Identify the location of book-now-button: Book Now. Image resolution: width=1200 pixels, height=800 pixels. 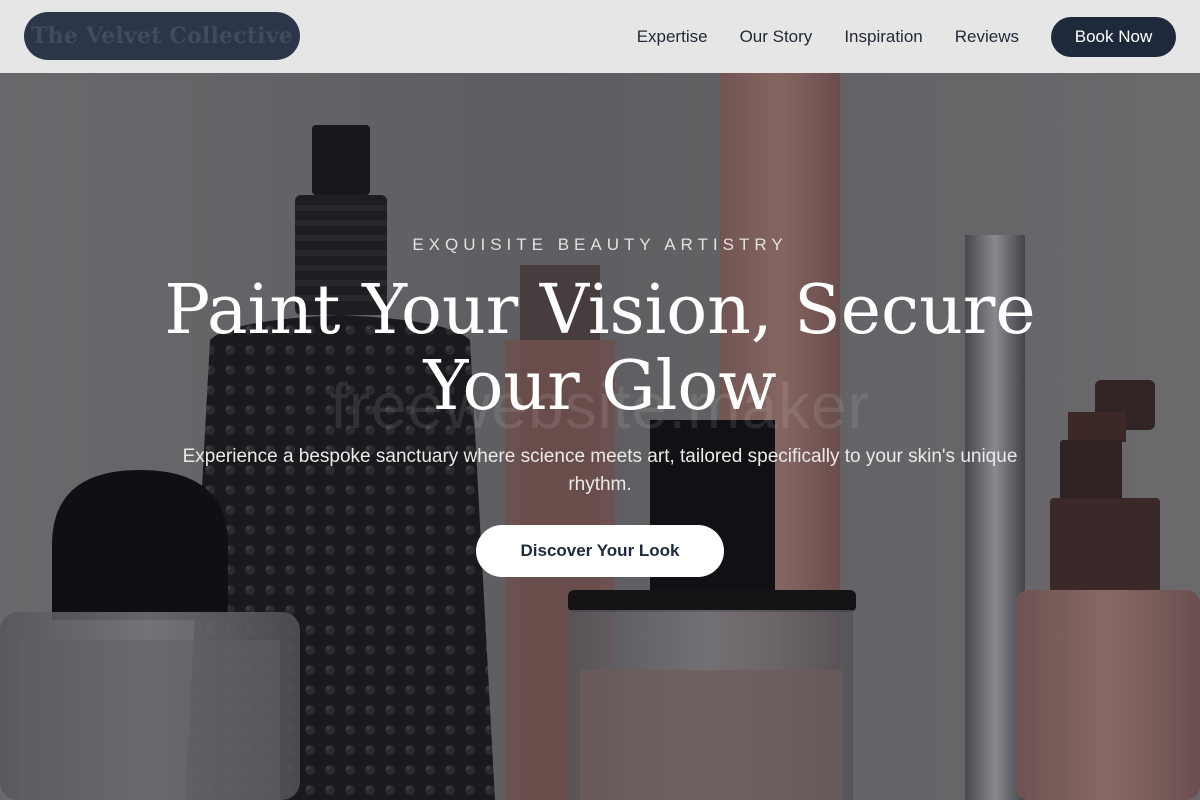
(1113, 36).